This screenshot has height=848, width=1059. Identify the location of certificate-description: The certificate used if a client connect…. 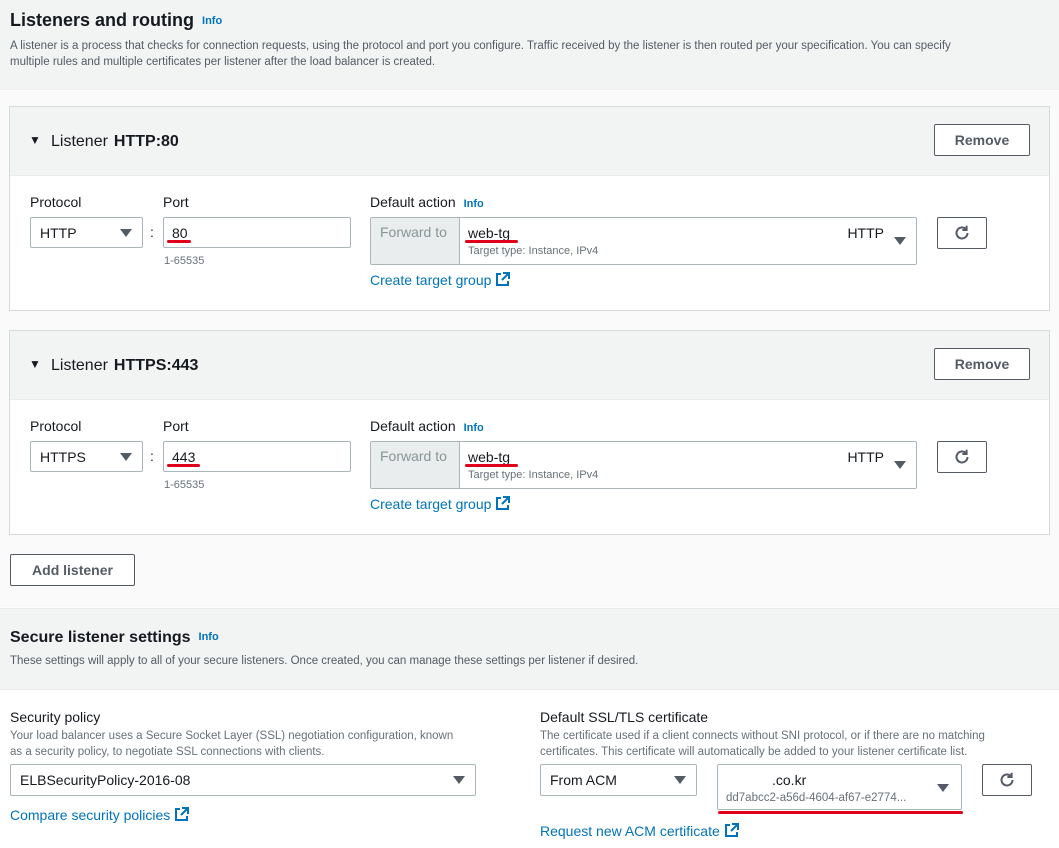
(797, 744).